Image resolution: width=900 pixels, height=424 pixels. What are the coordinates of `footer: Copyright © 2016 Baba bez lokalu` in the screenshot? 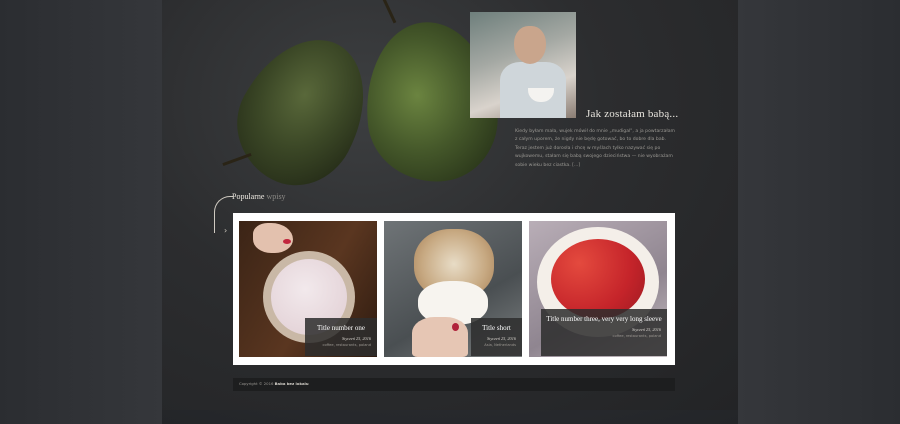 It's located at (454, 384).